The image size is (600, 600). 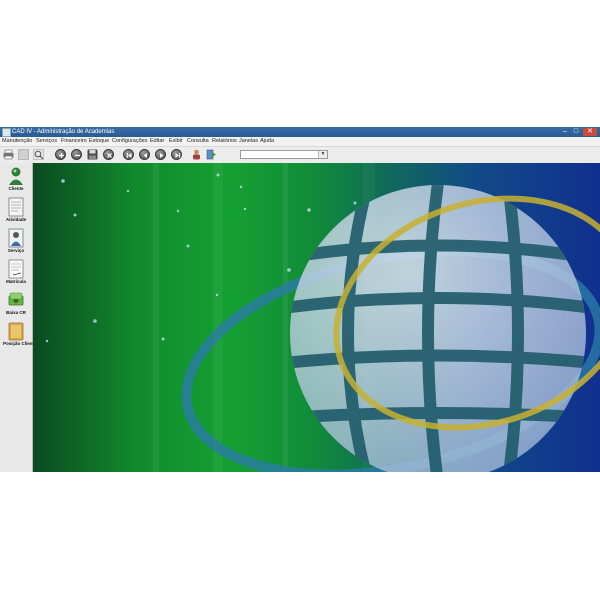 I want to click on menu-configuracoes: Configurações, so click(x=129, y=141).